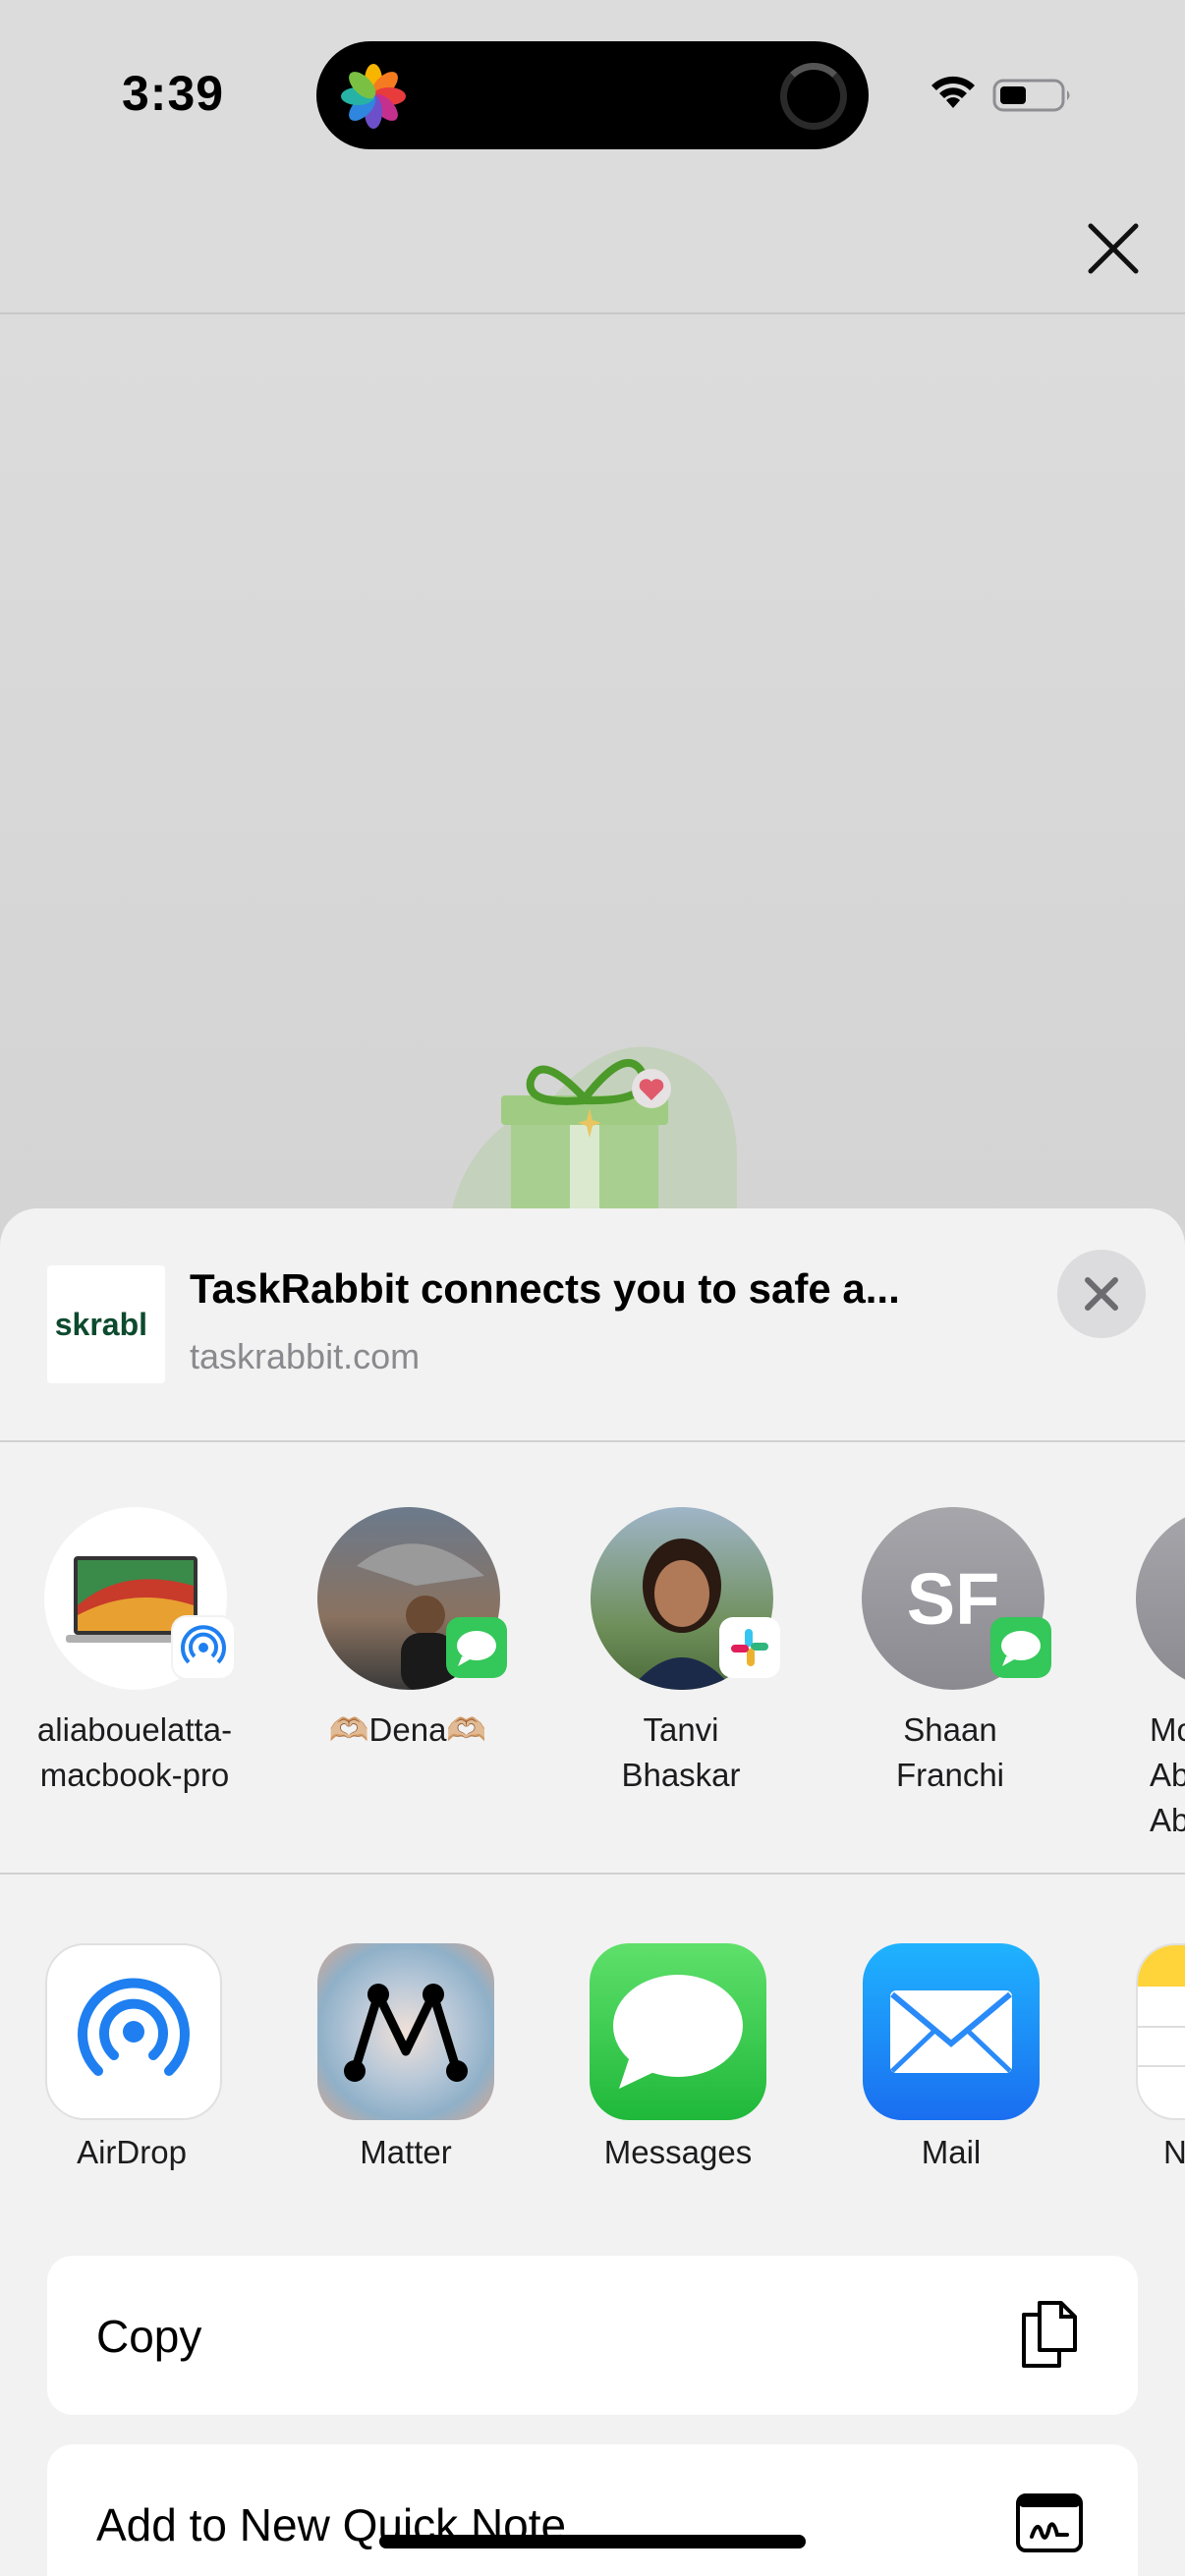 The image size is (1185, 2576). Describe the element at coordinates (406, 2152) in the screenshot. I see `app-label: Matter` at that location.